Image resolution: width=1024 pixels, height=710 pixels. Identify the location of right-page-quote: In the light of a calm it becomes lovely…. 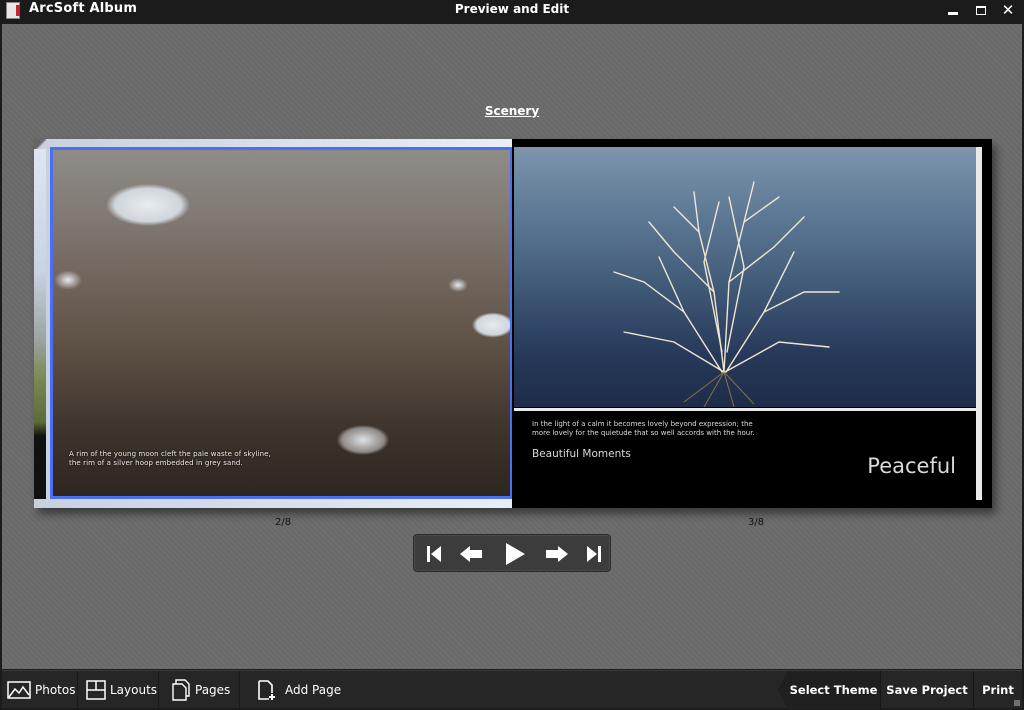
(643, 429).